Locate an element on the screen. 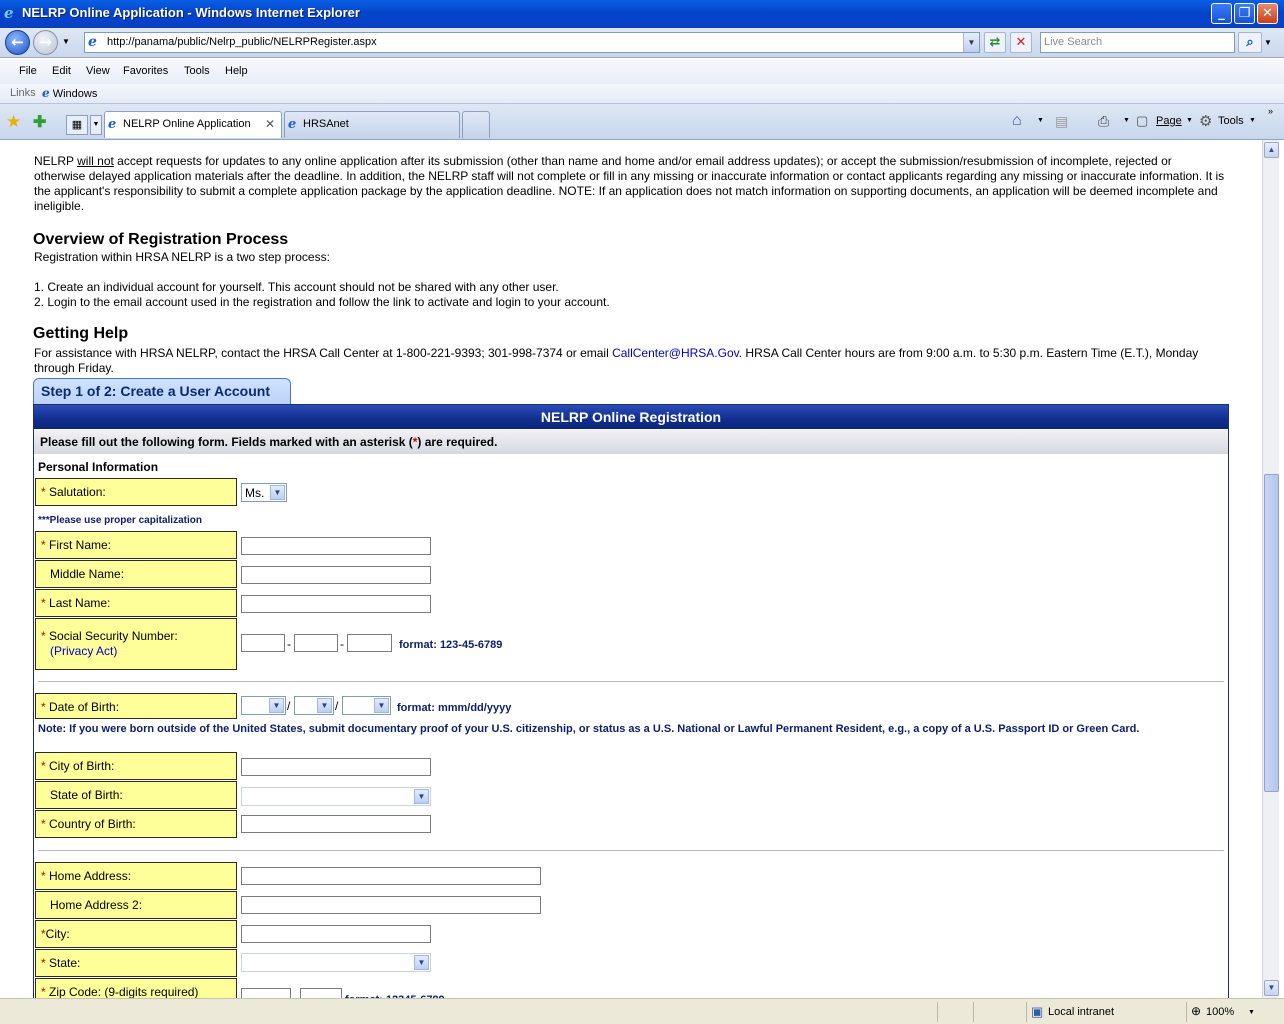 Image resolution: width=1284 pixels, height=1024 pixels. history-dropdown-icon: ▼ is located at coordinates (66, 41).